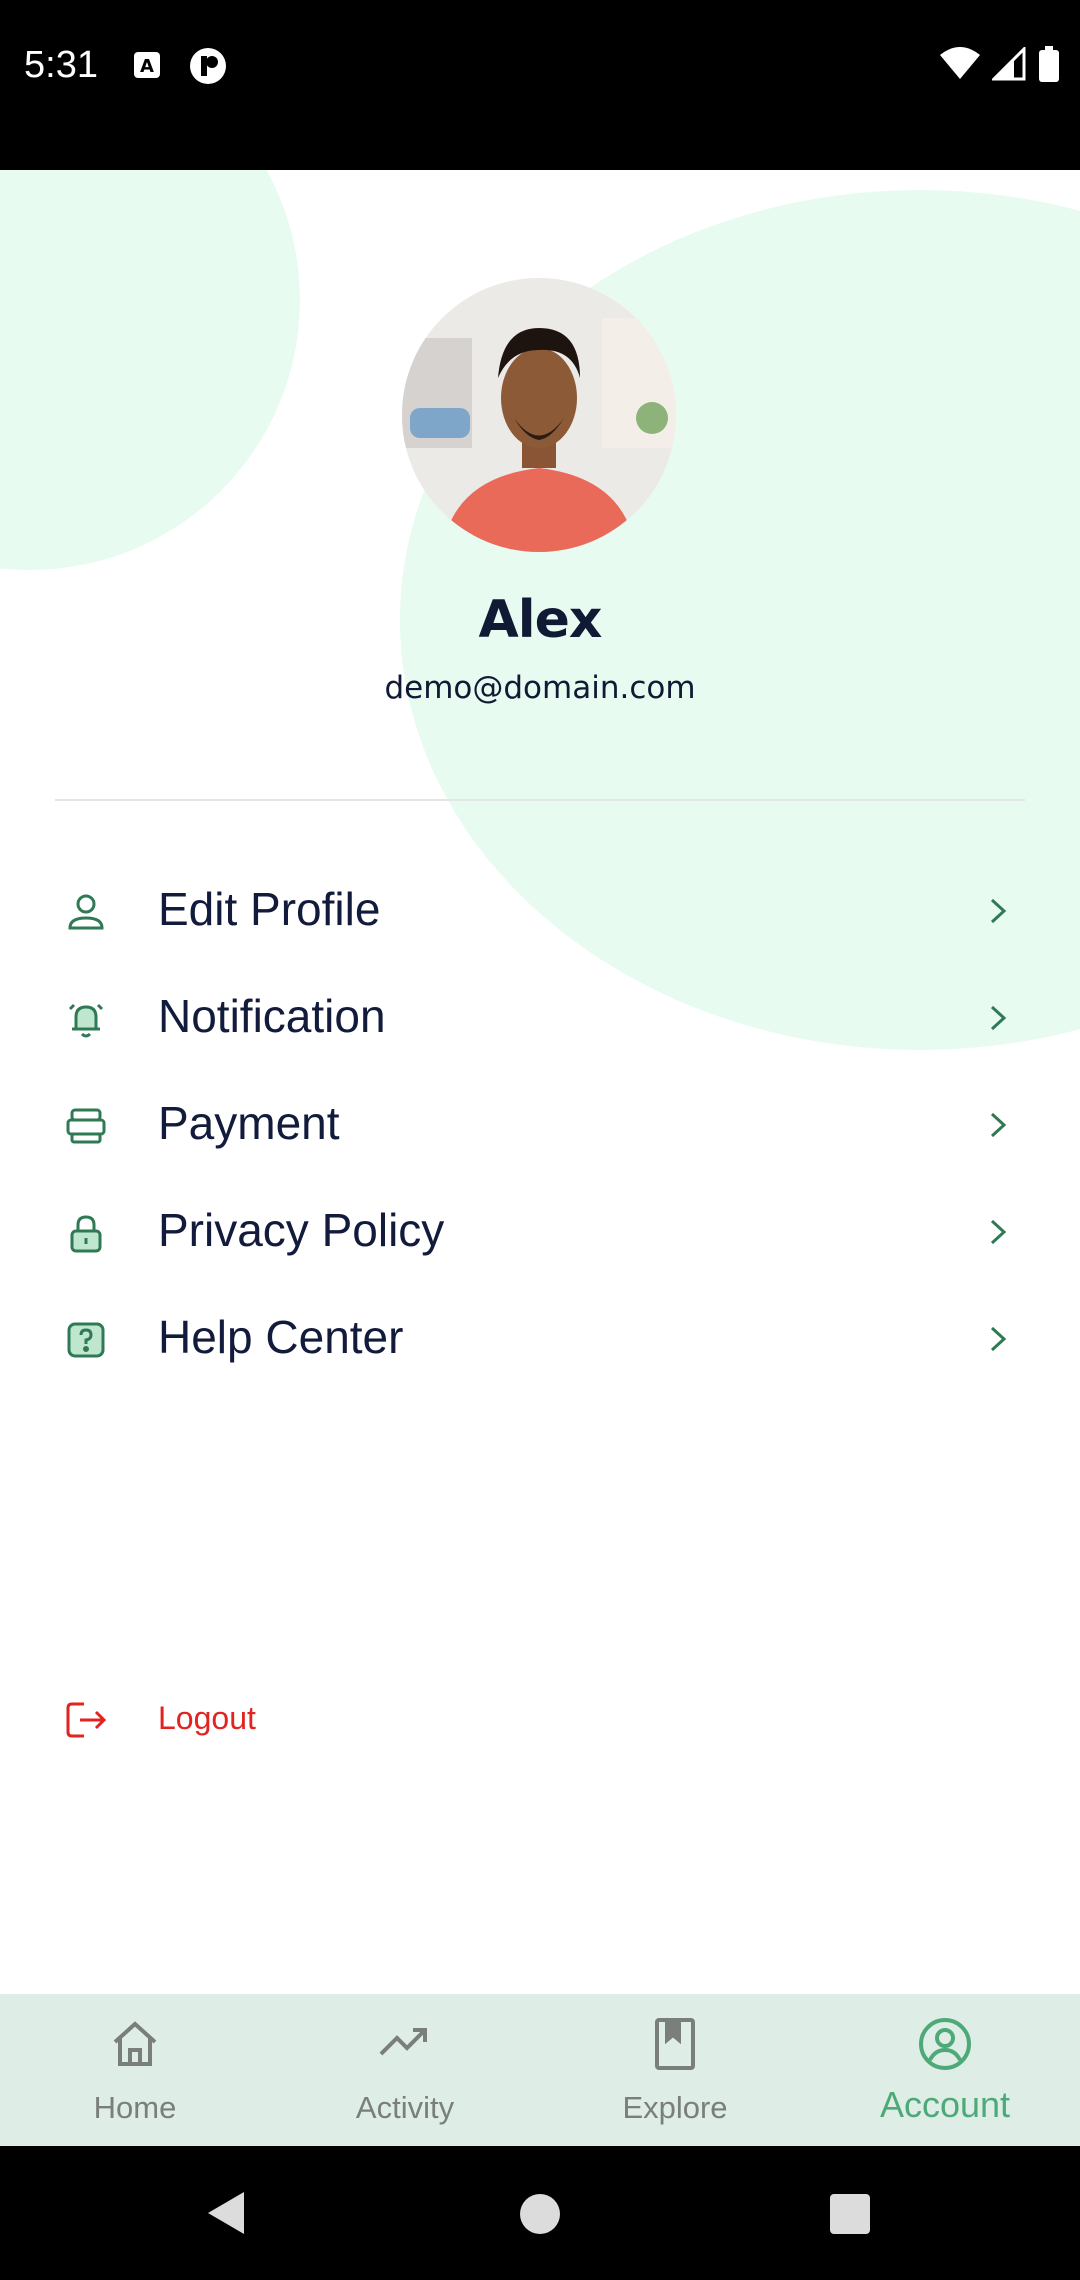 The image size is (1080, 2280). Describe the element at coordinates (249, 1123) in the screenshot. I see `menu-item-label: Payment` at that location.